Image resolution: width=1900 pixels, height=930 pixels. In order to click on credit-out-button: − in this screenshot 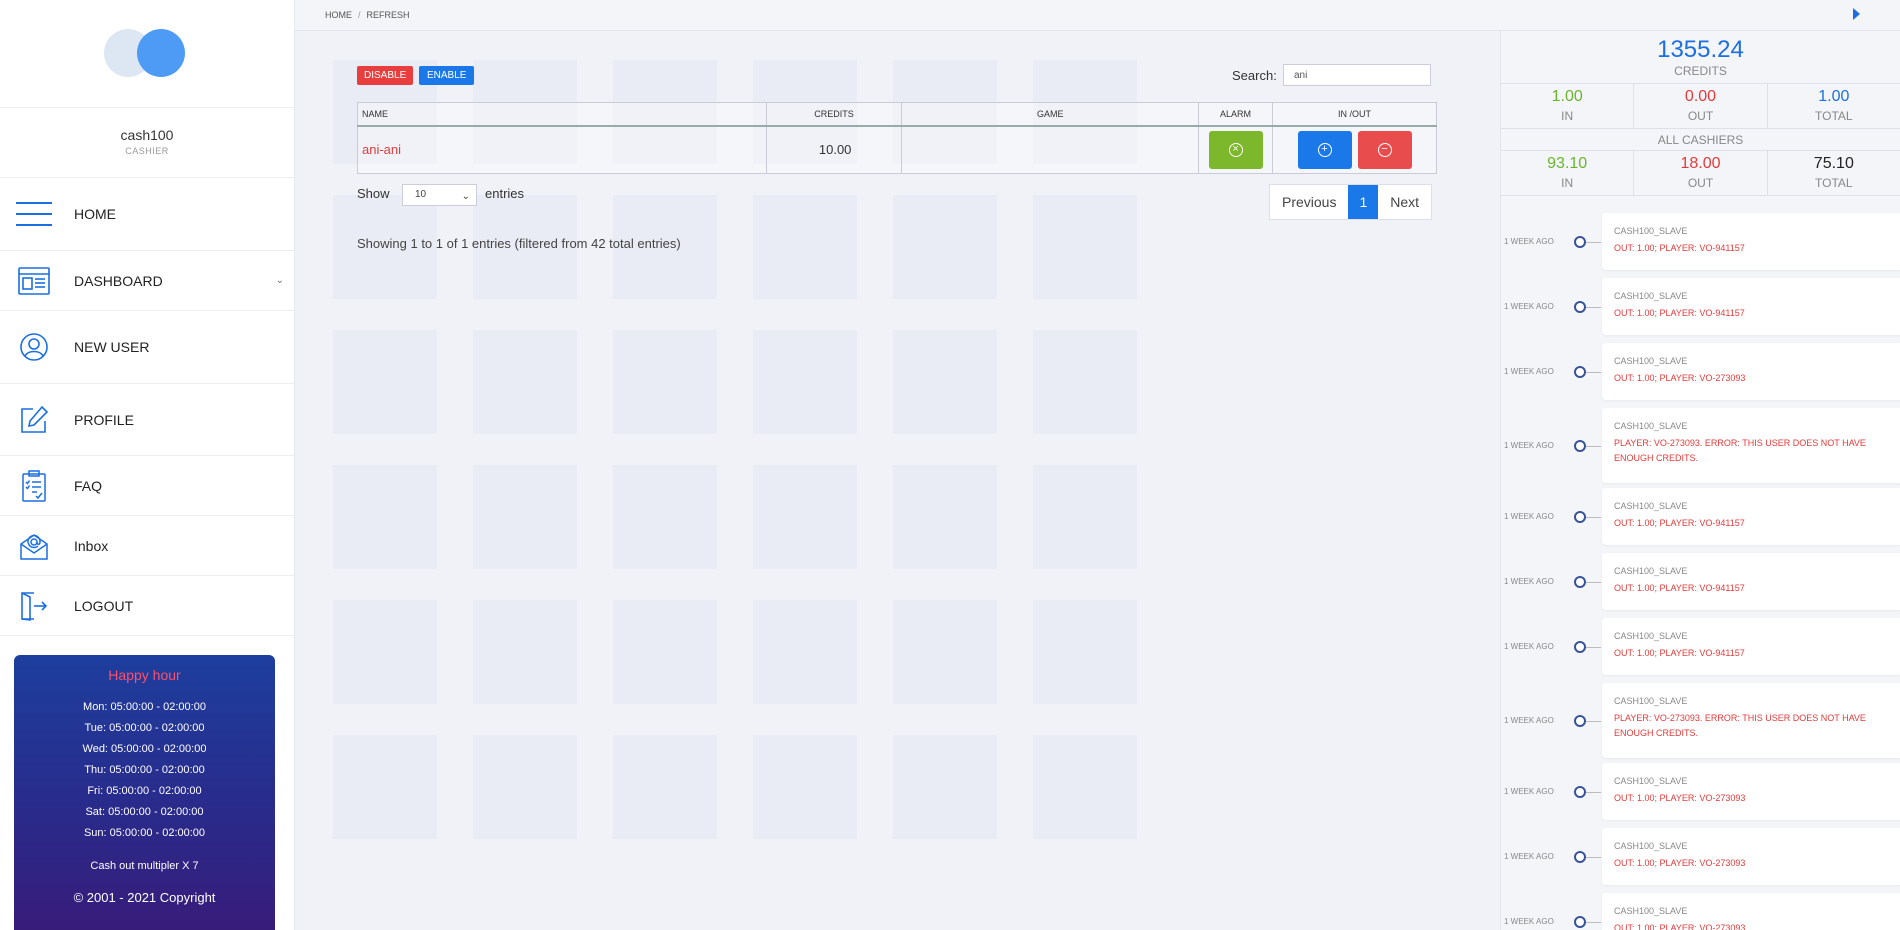, I will do `click(1384, 149)`.